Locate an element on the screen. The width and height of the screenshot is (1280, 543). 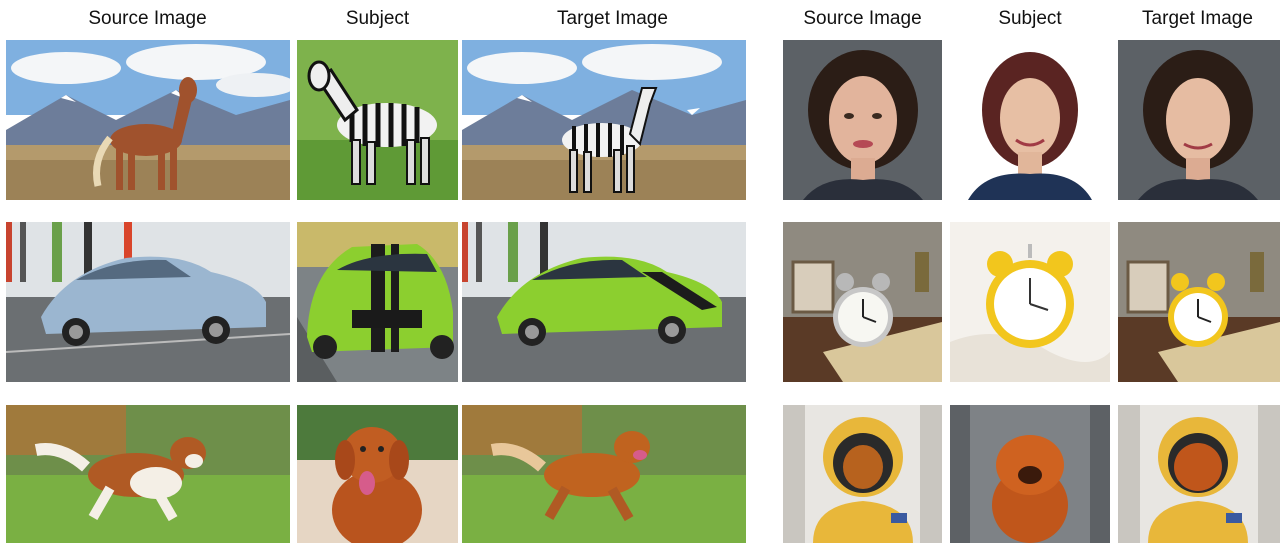
image-target-yellow-clock is located at coordinates (1199, 302).